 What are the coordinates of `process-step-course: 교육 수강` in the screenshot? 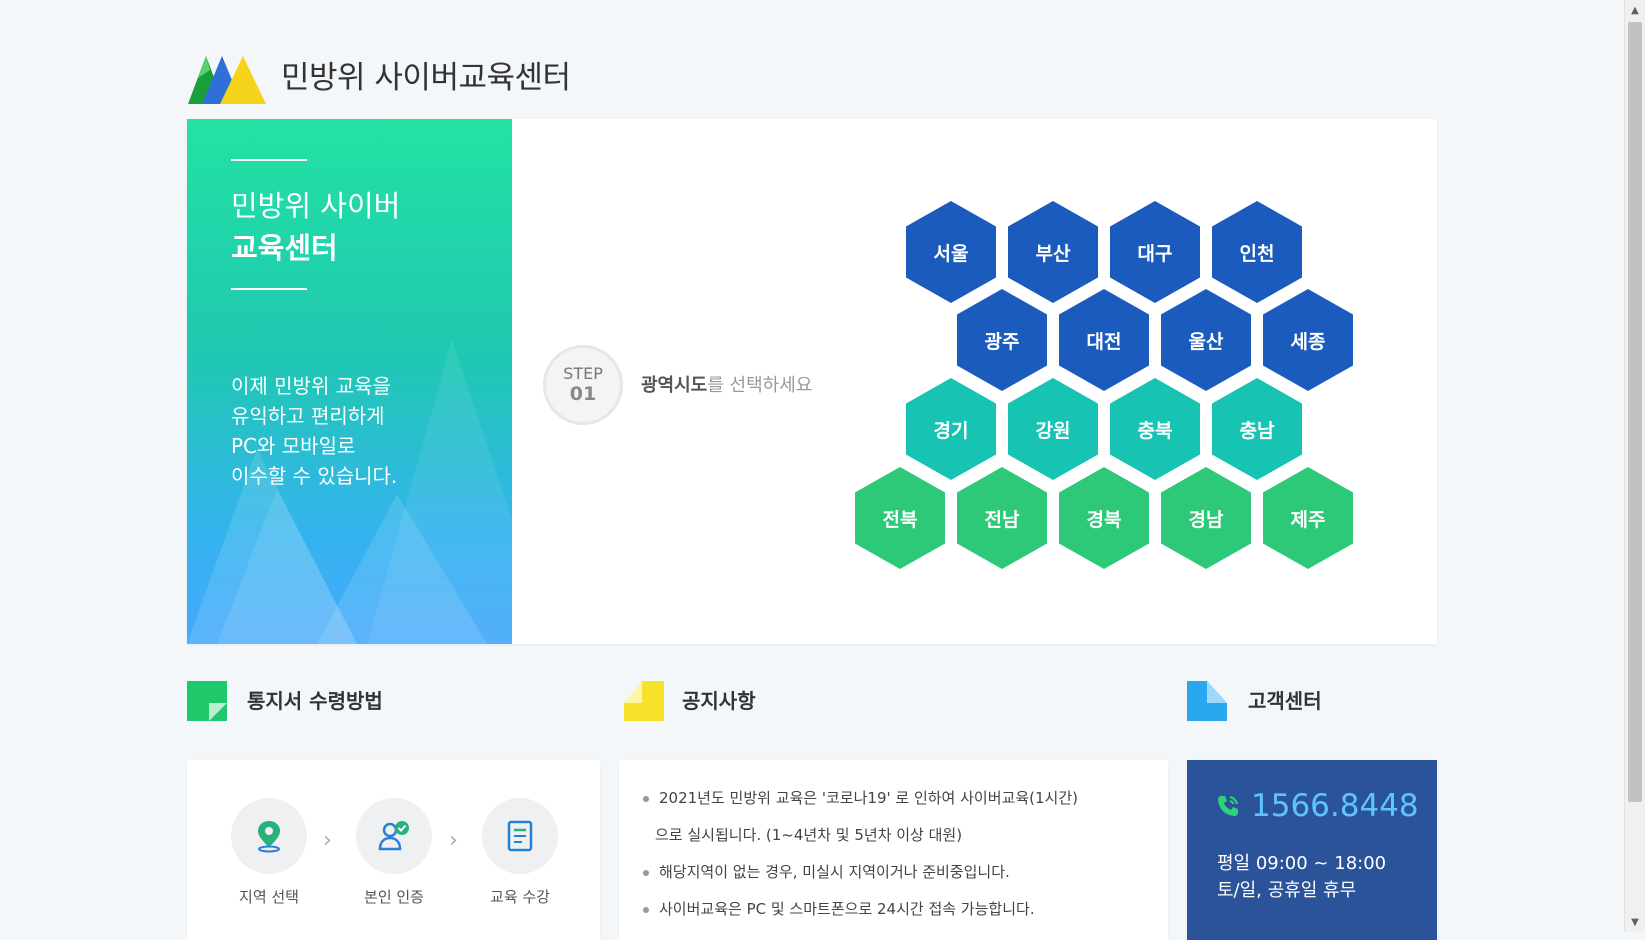 It's located at (520, 852).